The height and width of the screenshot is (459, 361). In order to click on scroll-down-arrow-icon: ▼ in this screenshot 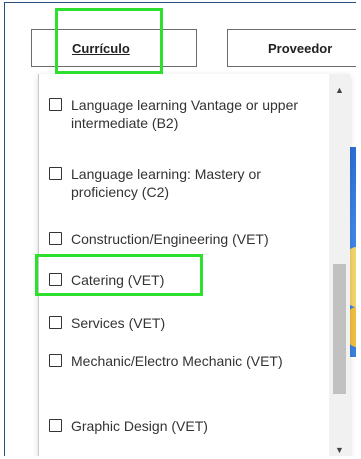, I will do `click(339, 449)`.